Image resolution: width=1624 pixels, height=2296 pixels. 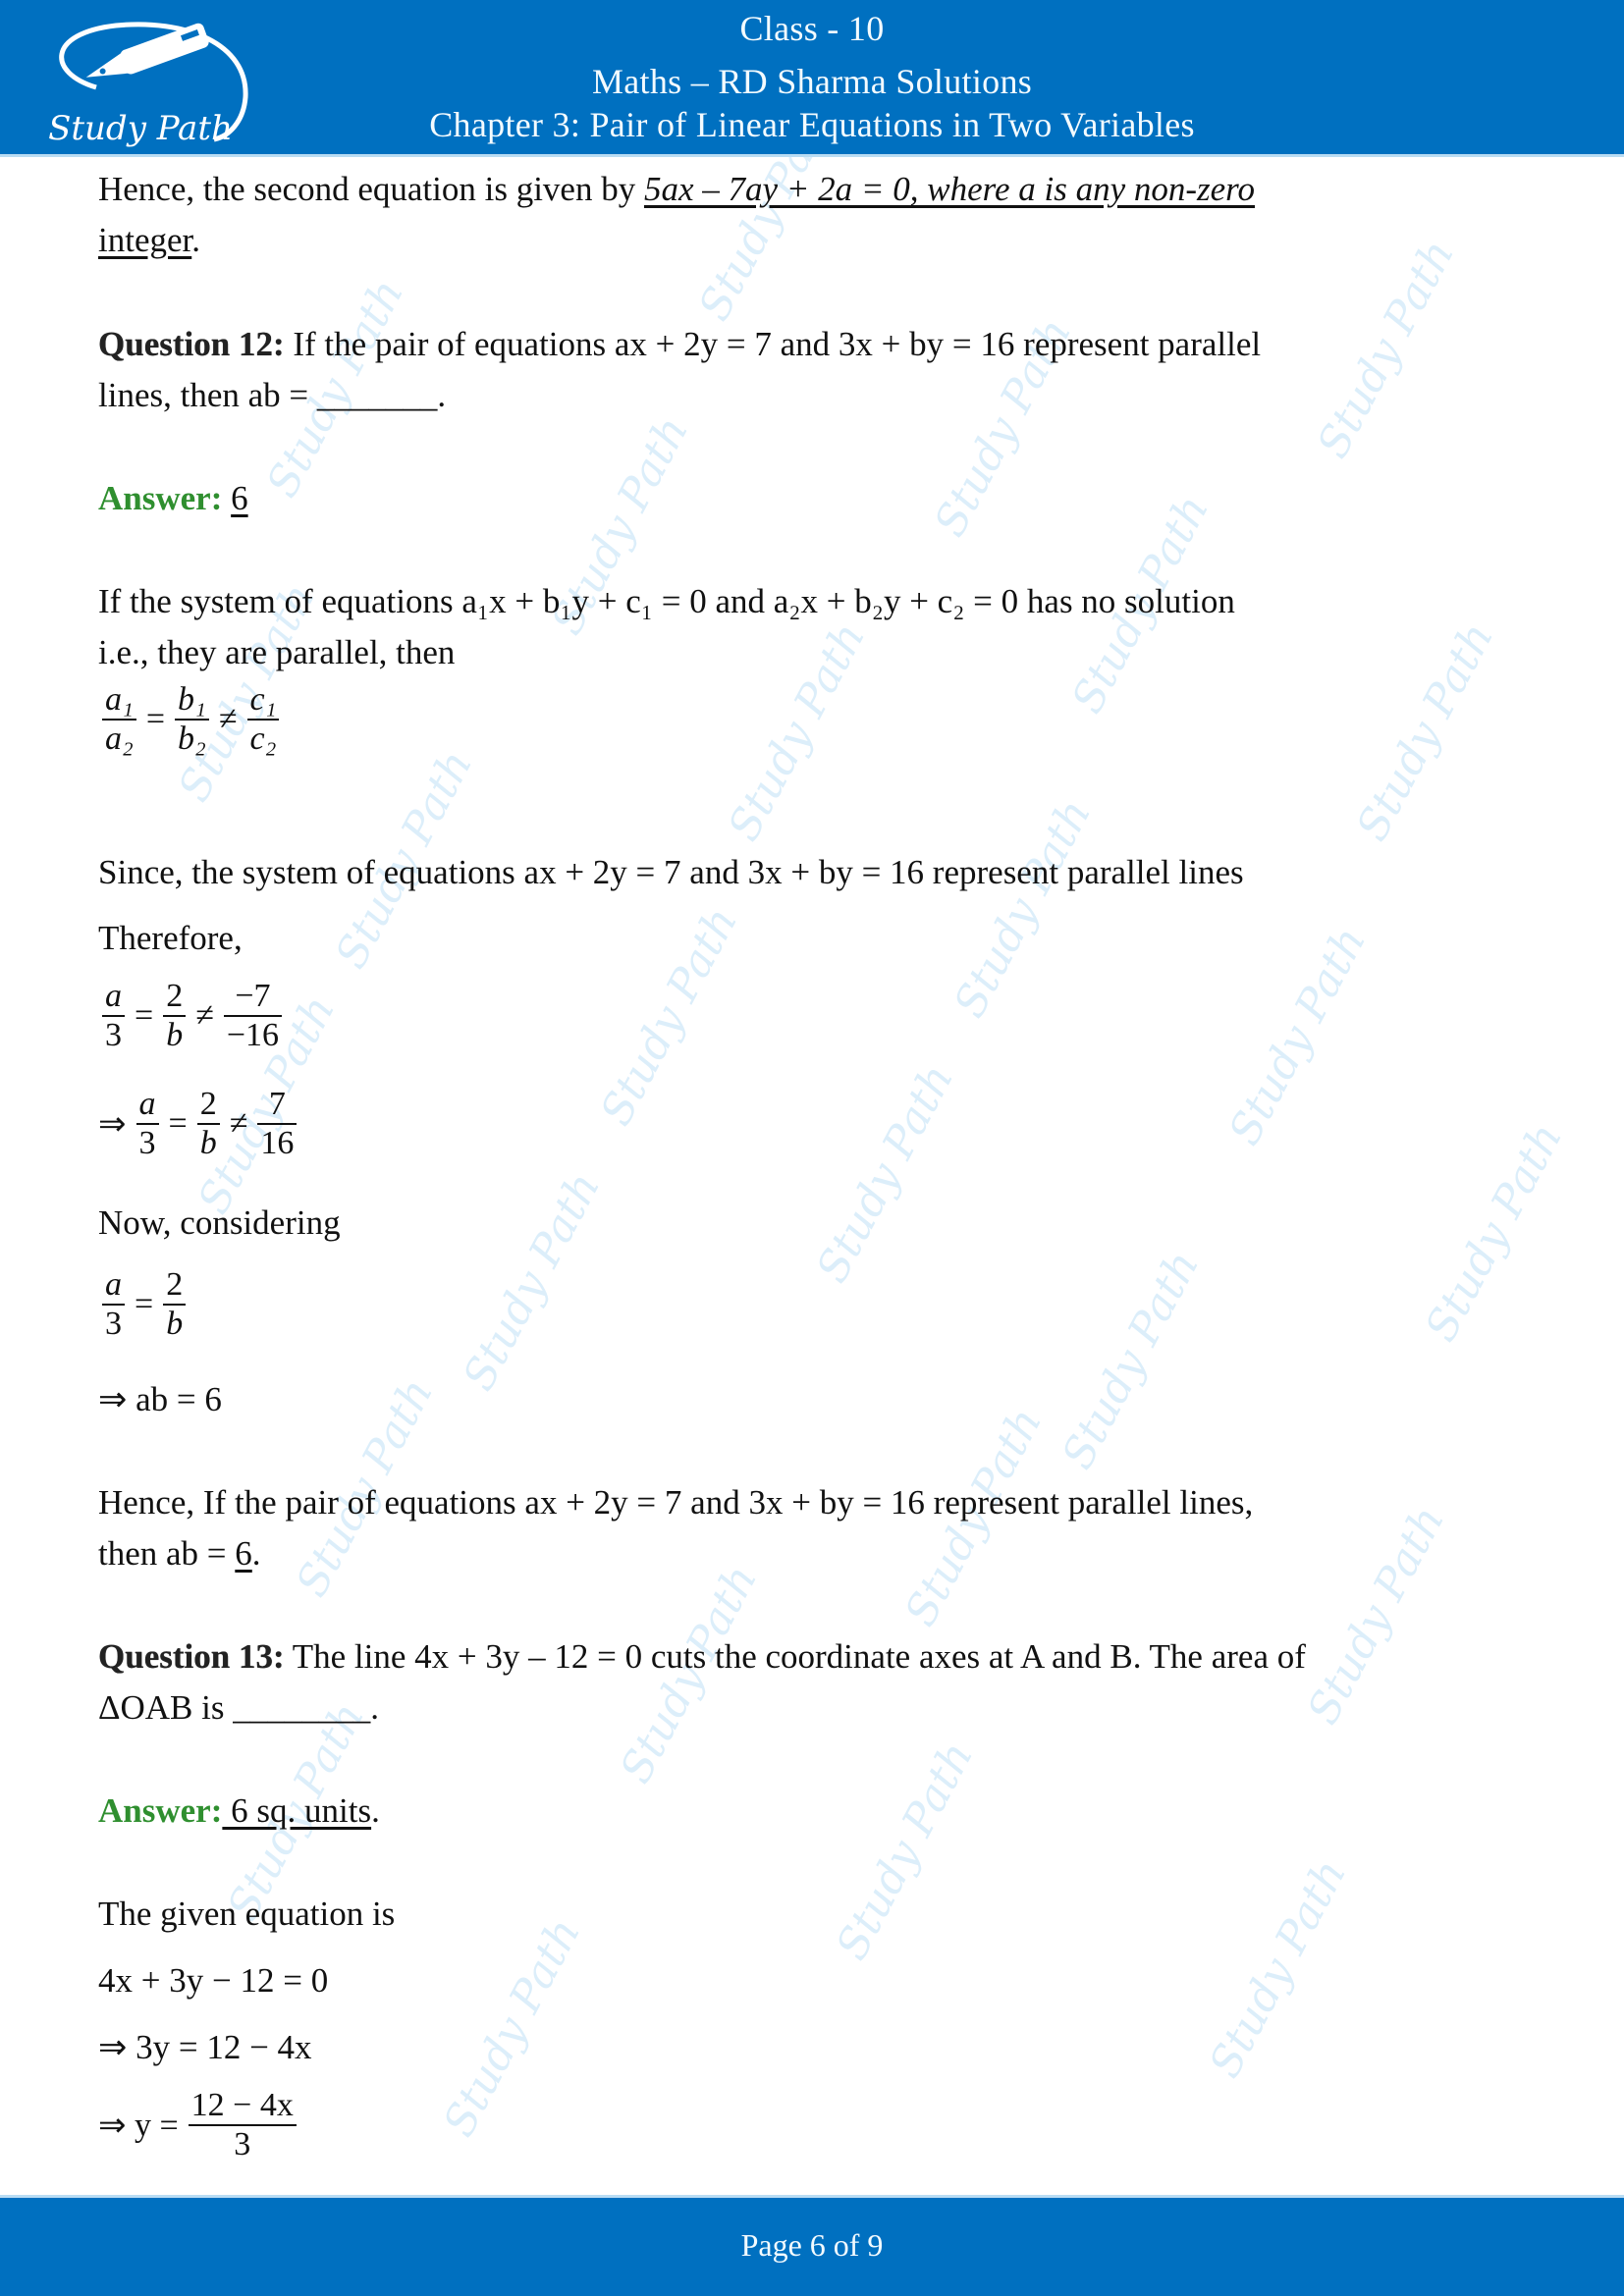 What do you see at coordinates (272, 395) in the screenshot?
I see `question-12-line-2: lines, then ab = _______.` at bounding box center [272, 395].